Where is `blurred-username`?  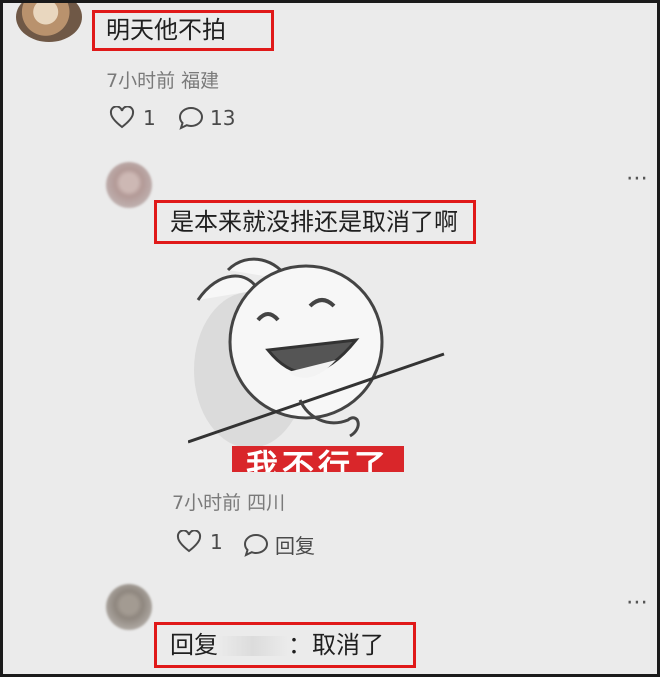
blurred-username is located at coordinates (253, 646).